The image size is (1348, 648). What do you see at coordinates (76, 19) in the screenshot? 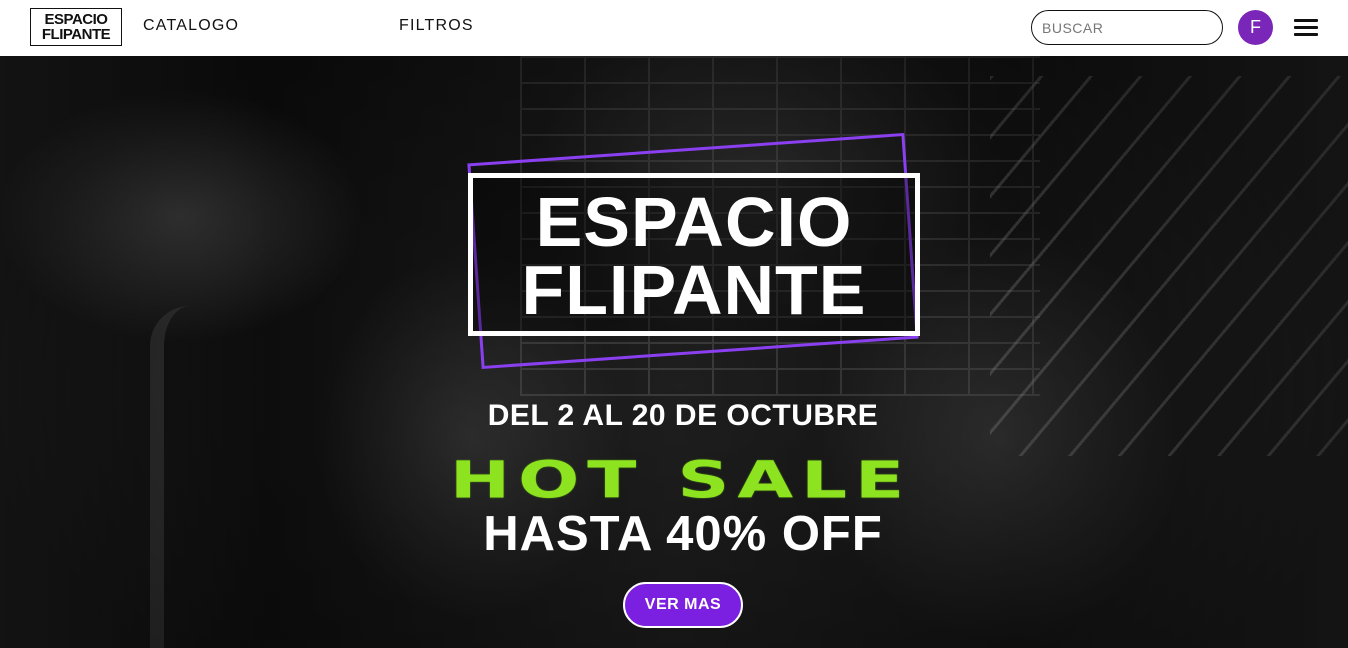
I see `logo-line-1: ESPACIO` at bounding box center [76, 19].